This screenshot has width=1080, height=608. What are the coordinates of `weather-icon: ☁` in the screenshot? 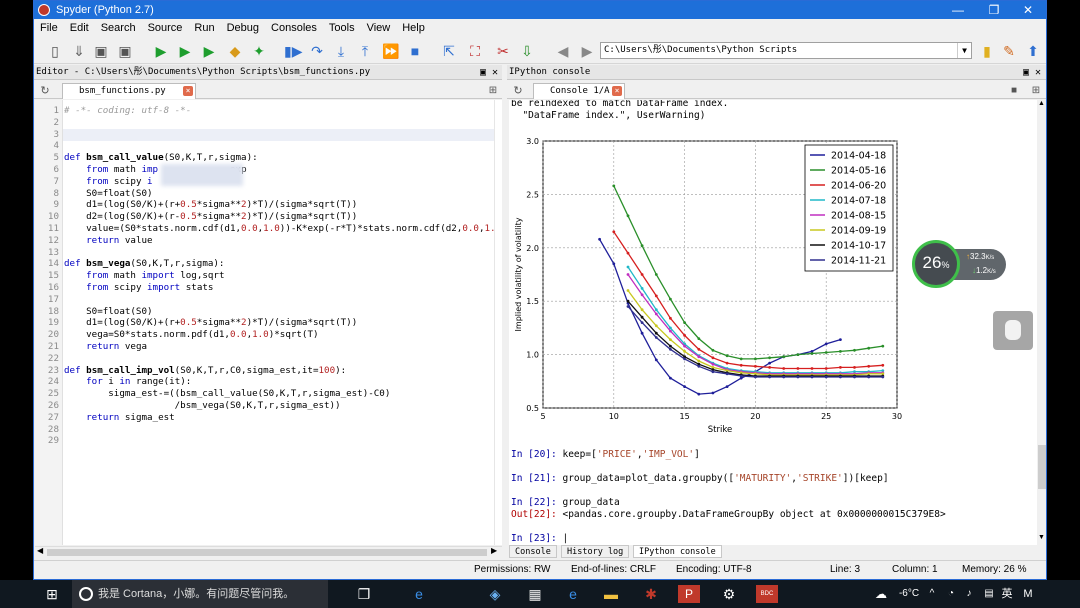 It's located at (881, 594).